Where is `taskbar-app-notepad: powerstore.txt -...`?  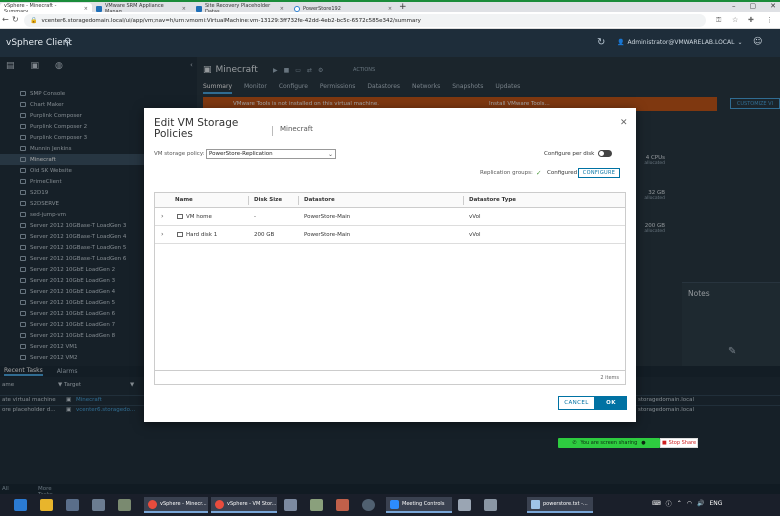 taskbar-app-notepad: powerstore.txt -... is located at coordinates (560, 505).